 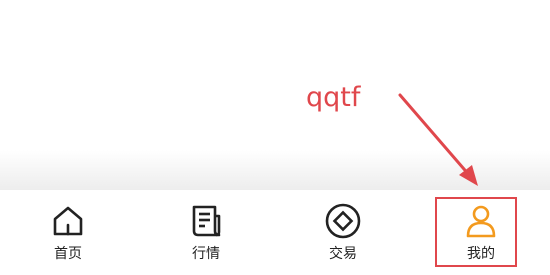 I want to click on annotation-highlight-box, so click(x=476, y=232).